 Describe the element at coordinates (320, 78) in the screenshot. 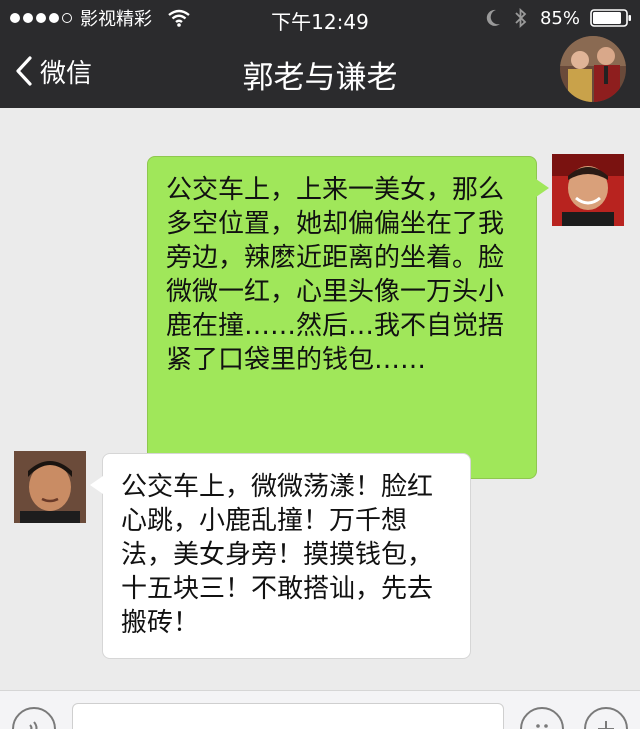

I see `chat-title: 郭老与谦老` at that location.